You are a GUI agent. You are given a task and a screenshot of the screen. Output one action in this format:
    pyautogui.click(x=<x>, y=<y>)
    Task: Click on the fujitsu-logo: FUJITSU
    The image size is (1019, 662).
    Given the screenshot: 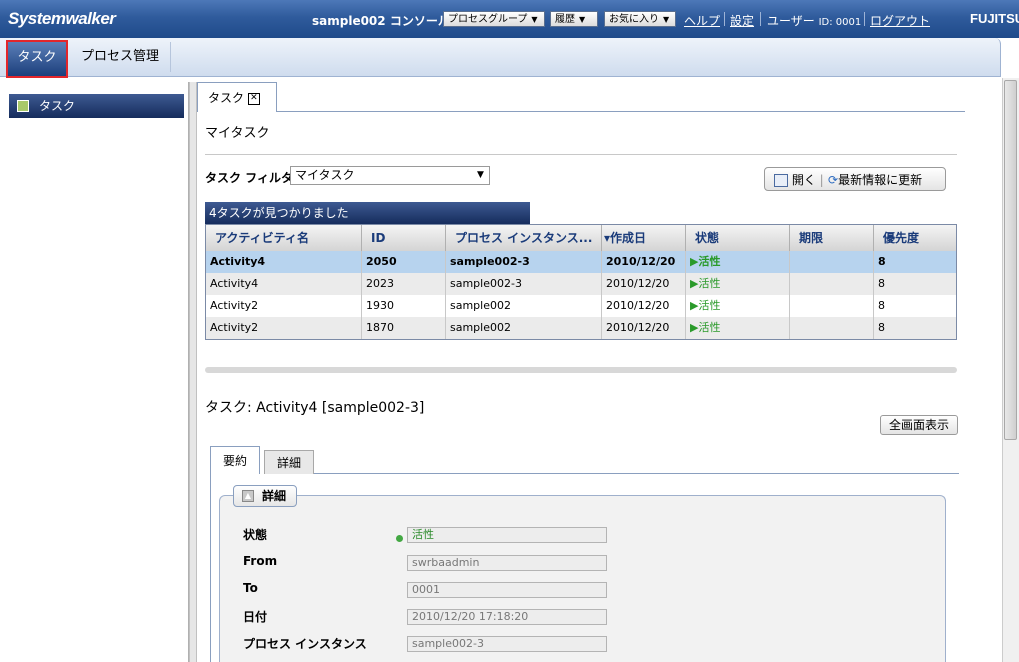 What is the action you would take?
    pyautogui.click(x=994, y=18)
    